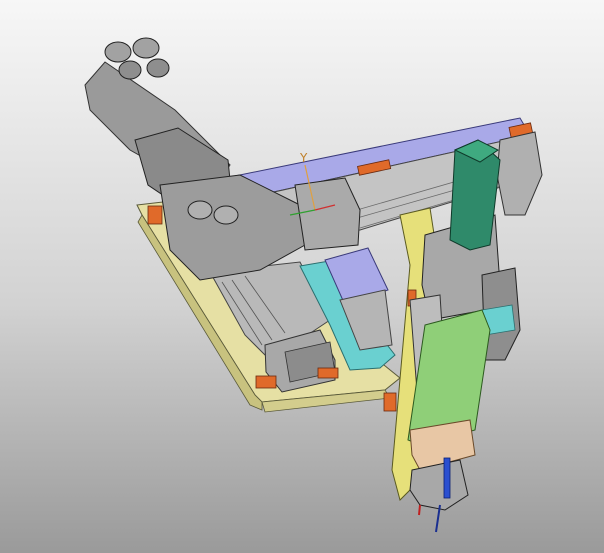 The image size is (604, 553). I want to click on base-clamp-left, so click(155, 215).